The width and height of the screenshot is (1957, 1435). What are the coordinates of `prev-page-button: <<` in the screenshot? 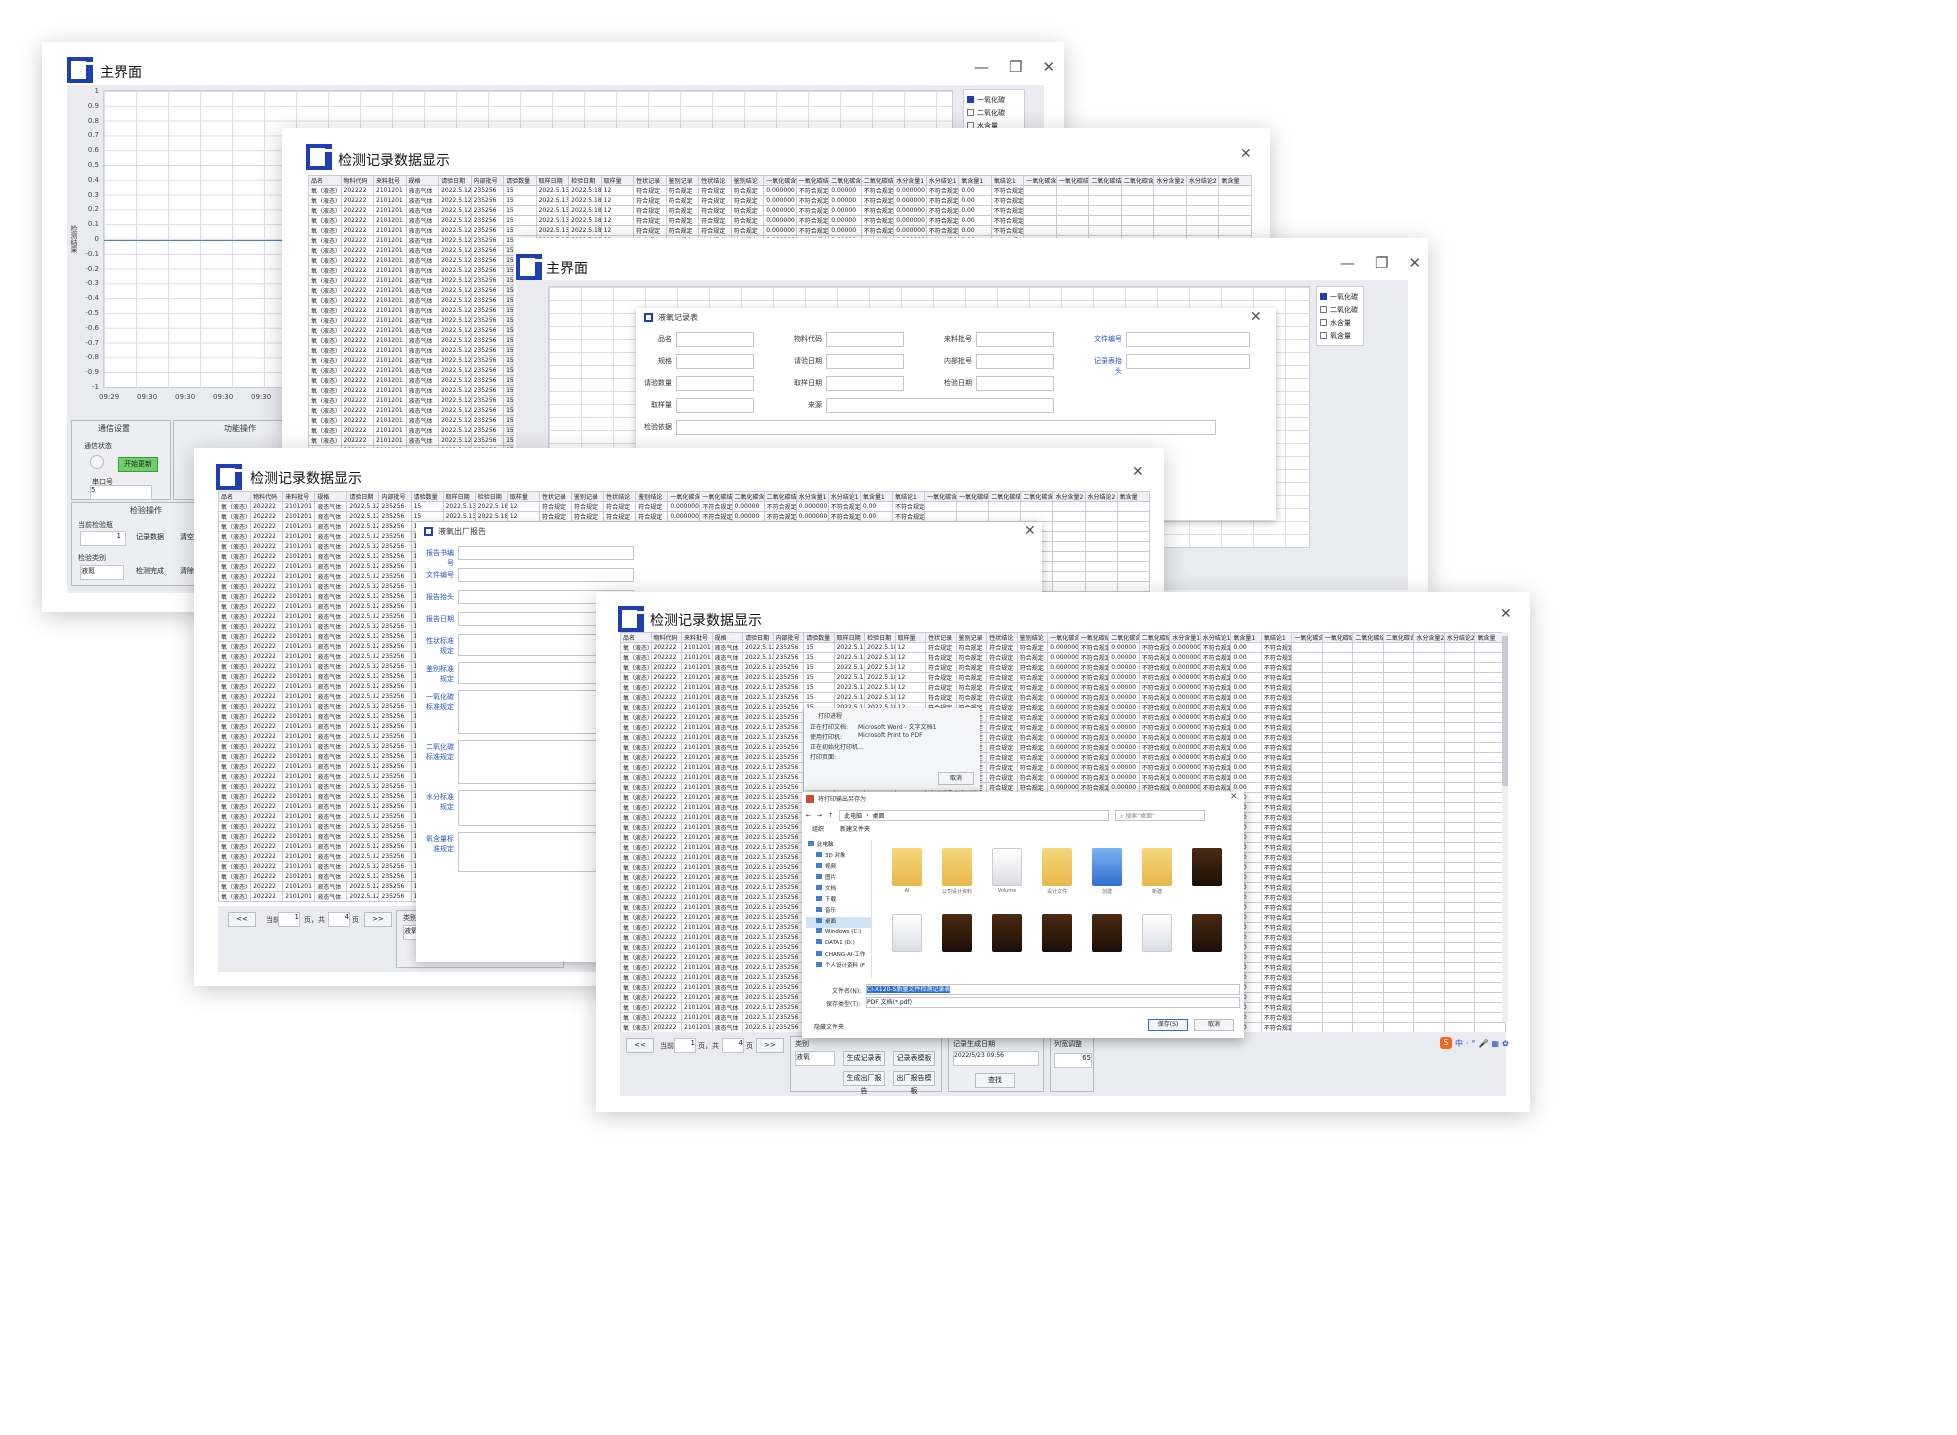 It's located at (640, 1045).